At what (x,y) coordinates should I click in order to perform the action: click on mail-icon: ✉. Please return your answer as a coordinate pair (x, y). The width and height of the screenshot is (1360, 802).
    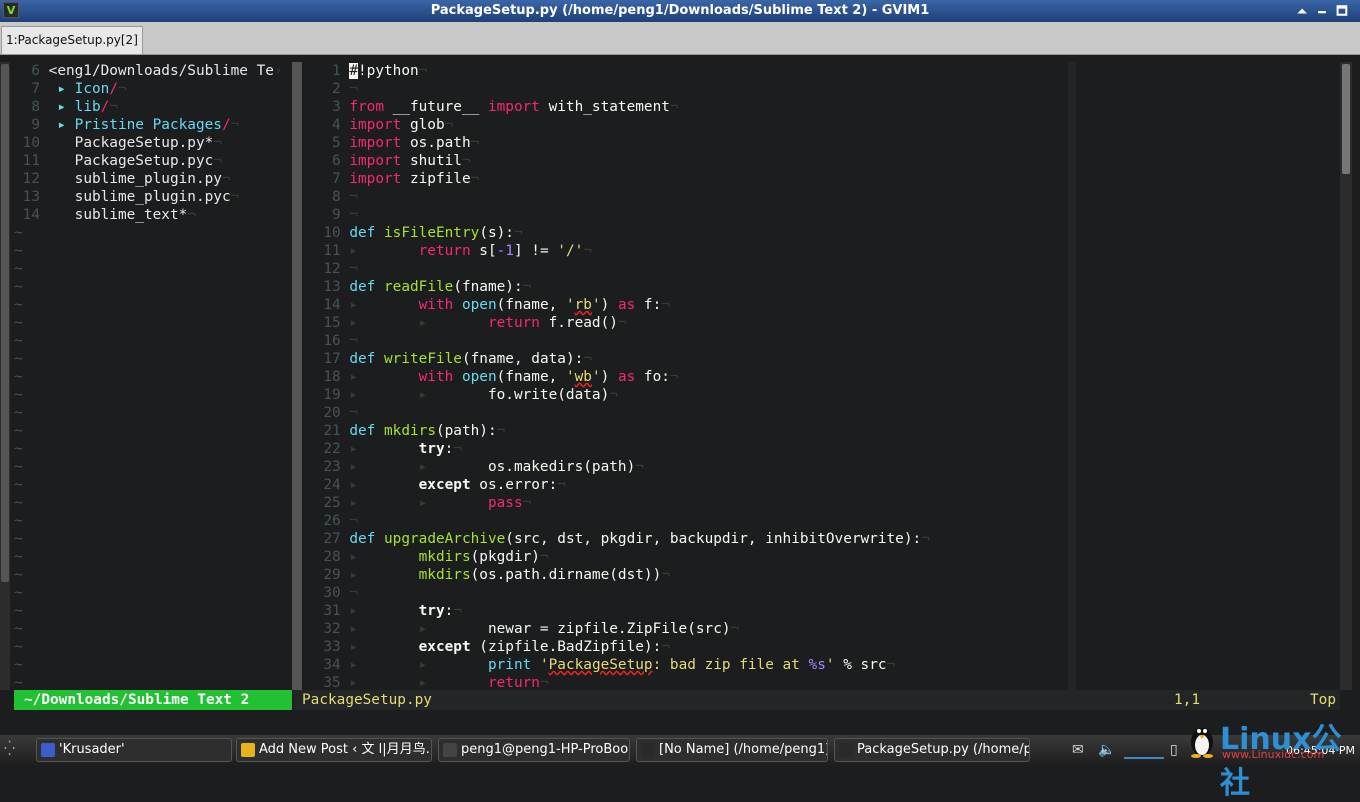
    Looking at the image, I should click on (1078, 750).